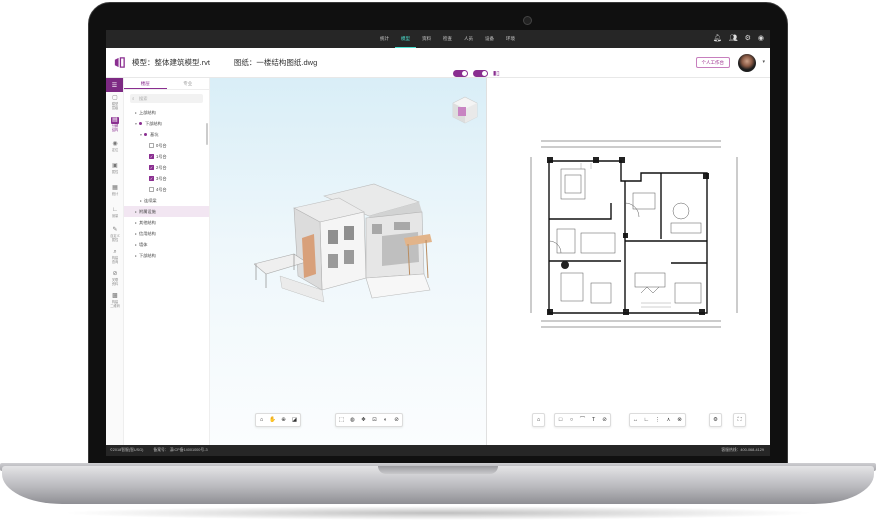 This screenshot has width=876, height=531. What do you see at coordinates (489, 39) in the screenshot?
I see `nav-link-5: 设备` at bounding box center [489, 39].